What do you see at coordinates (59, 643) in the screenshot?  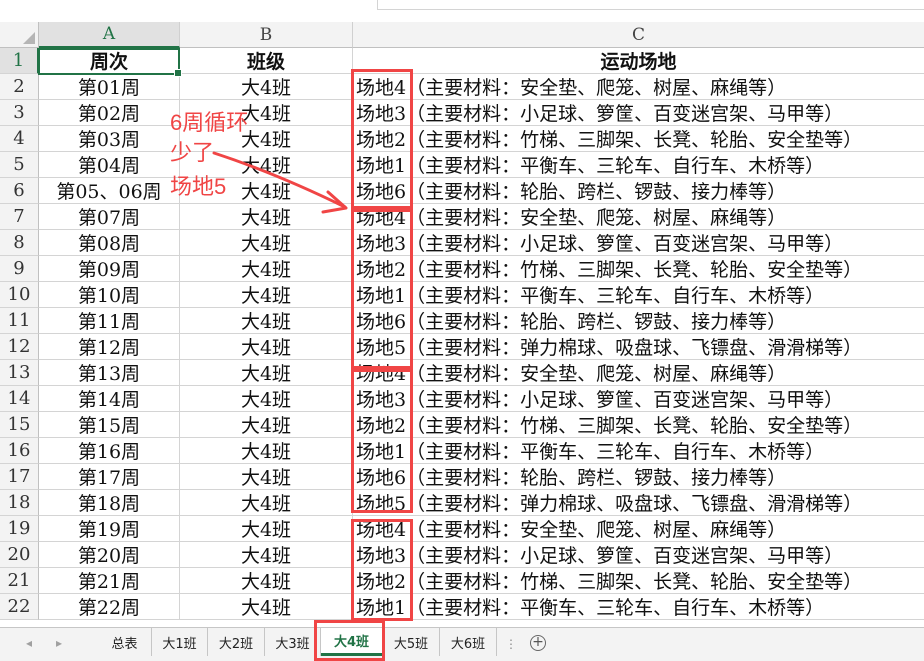 I see `tab-scroll-right-icon: ▸` at bounding box center [59, 643].